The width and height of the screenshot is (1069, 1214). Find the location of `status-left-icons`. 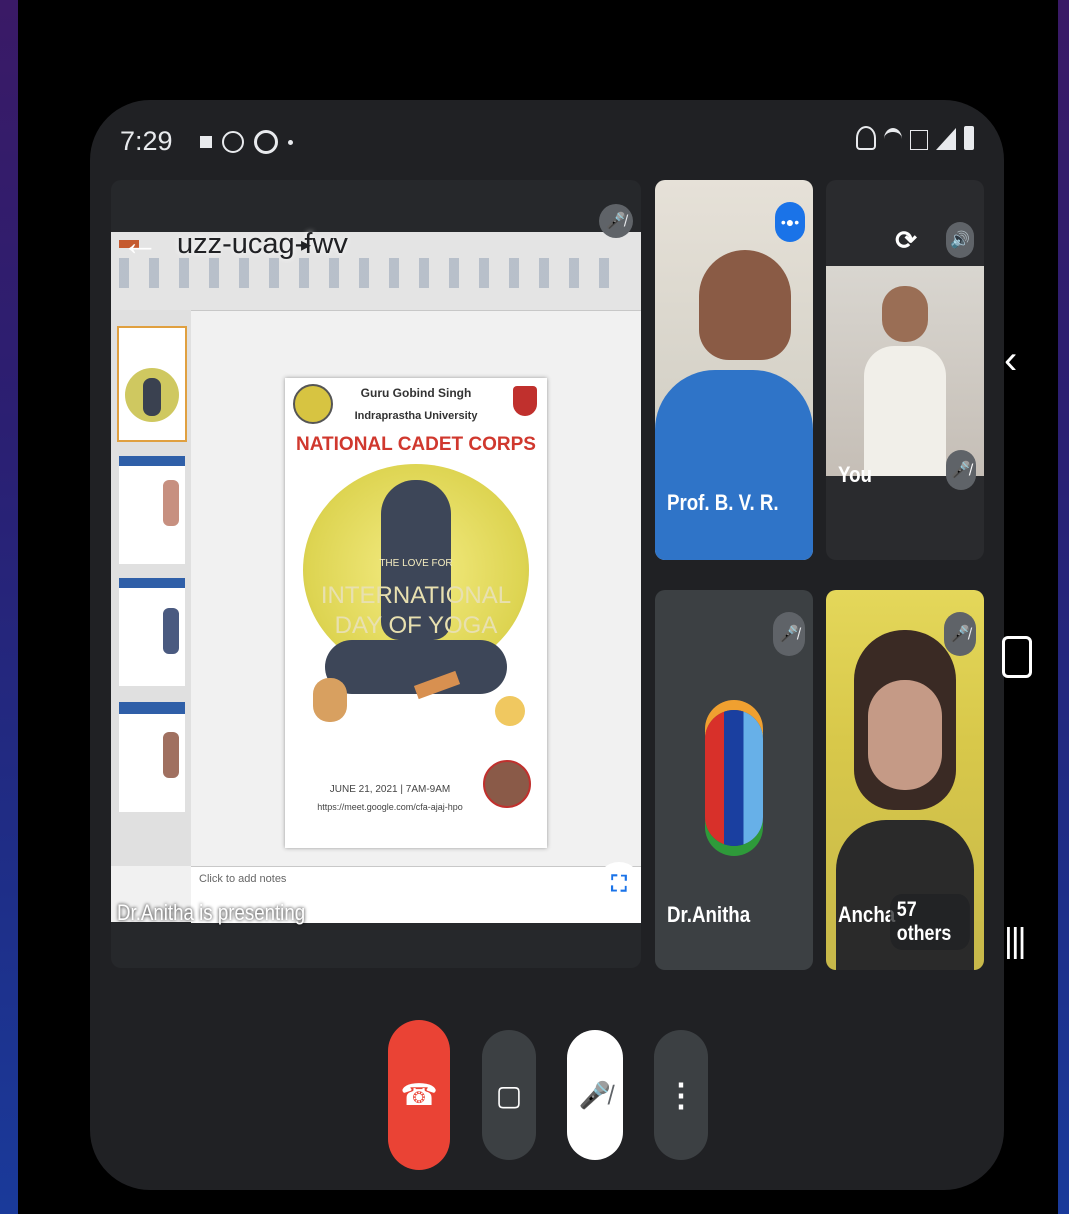

status-left-icons is located at coordinates (246, 142).